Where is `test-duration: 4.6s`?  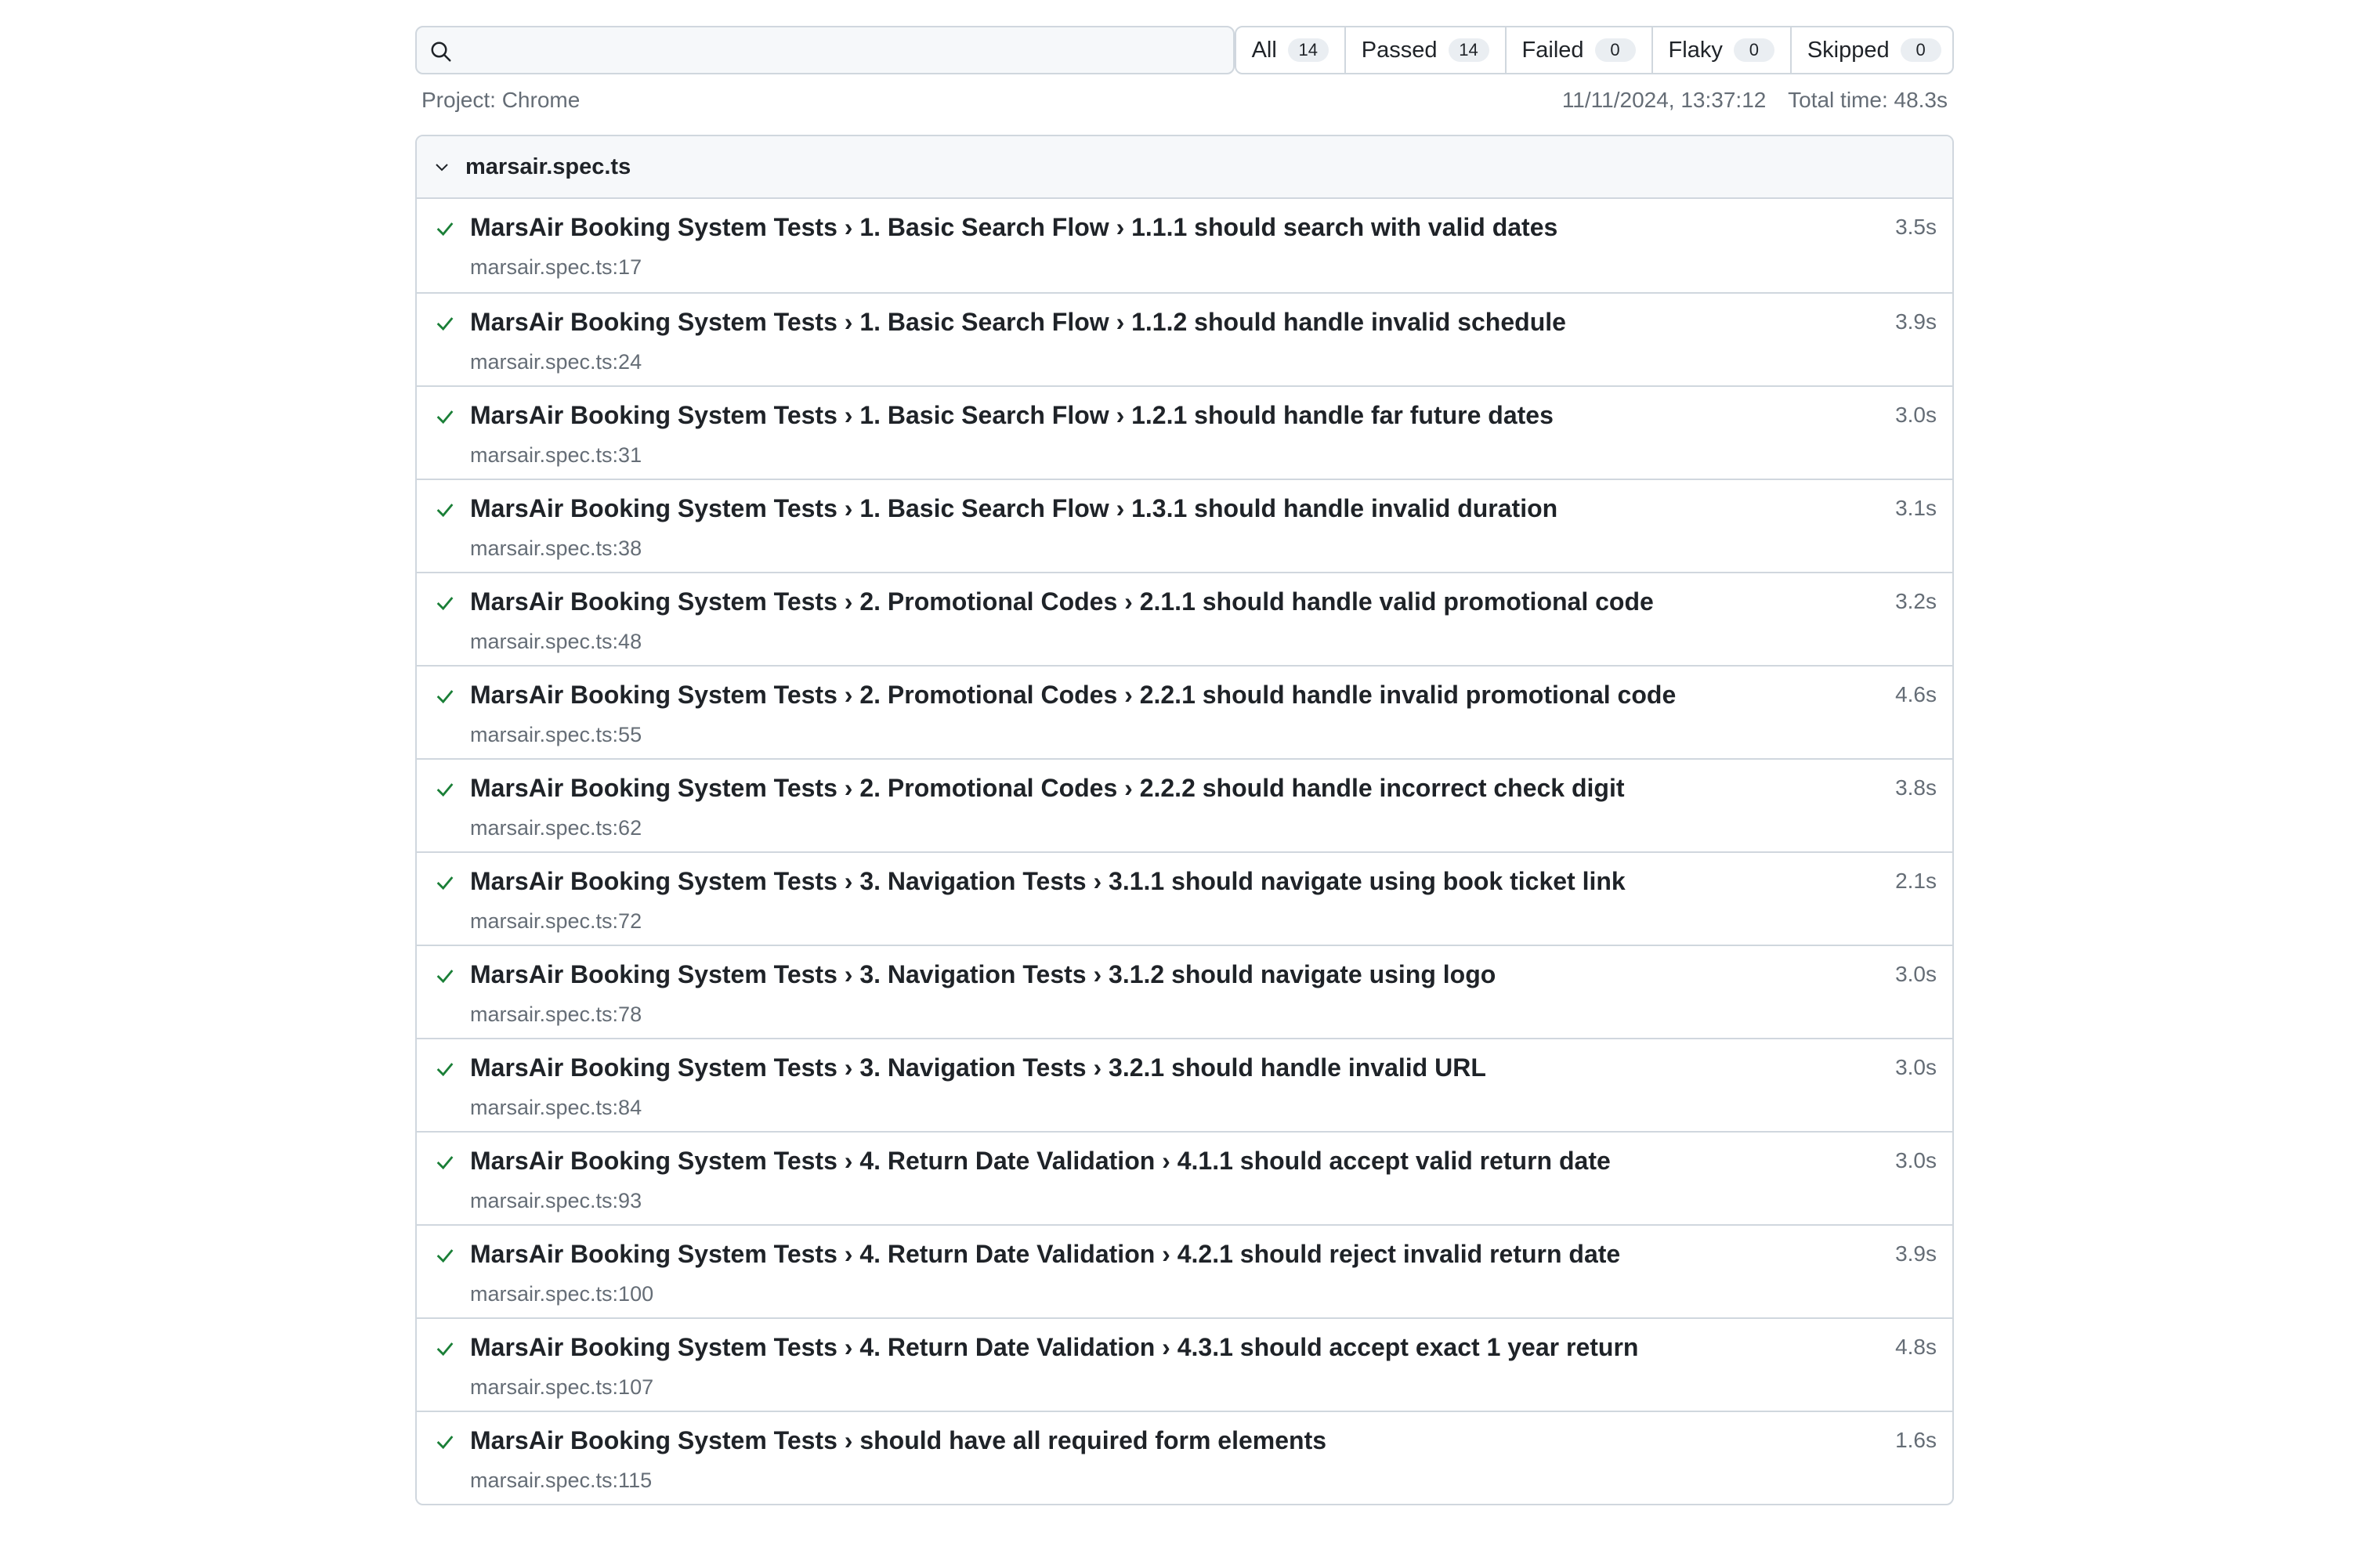
test-duration: 4.6s is located at coordinates (1916, 694).